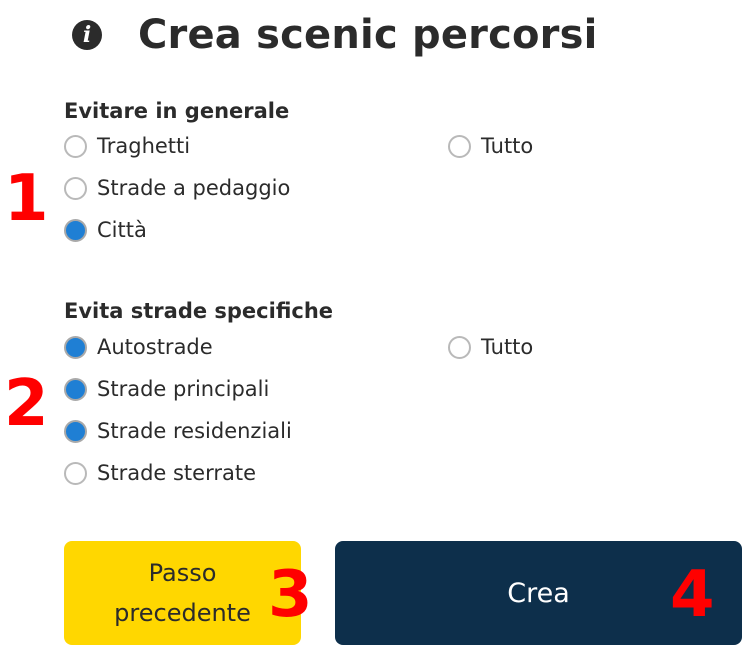 The width and height of the screenshot is (748, 652). Describe the element at coordinates (144, 146) in the screenshot. I see `option-label: Traghetti` at that location.